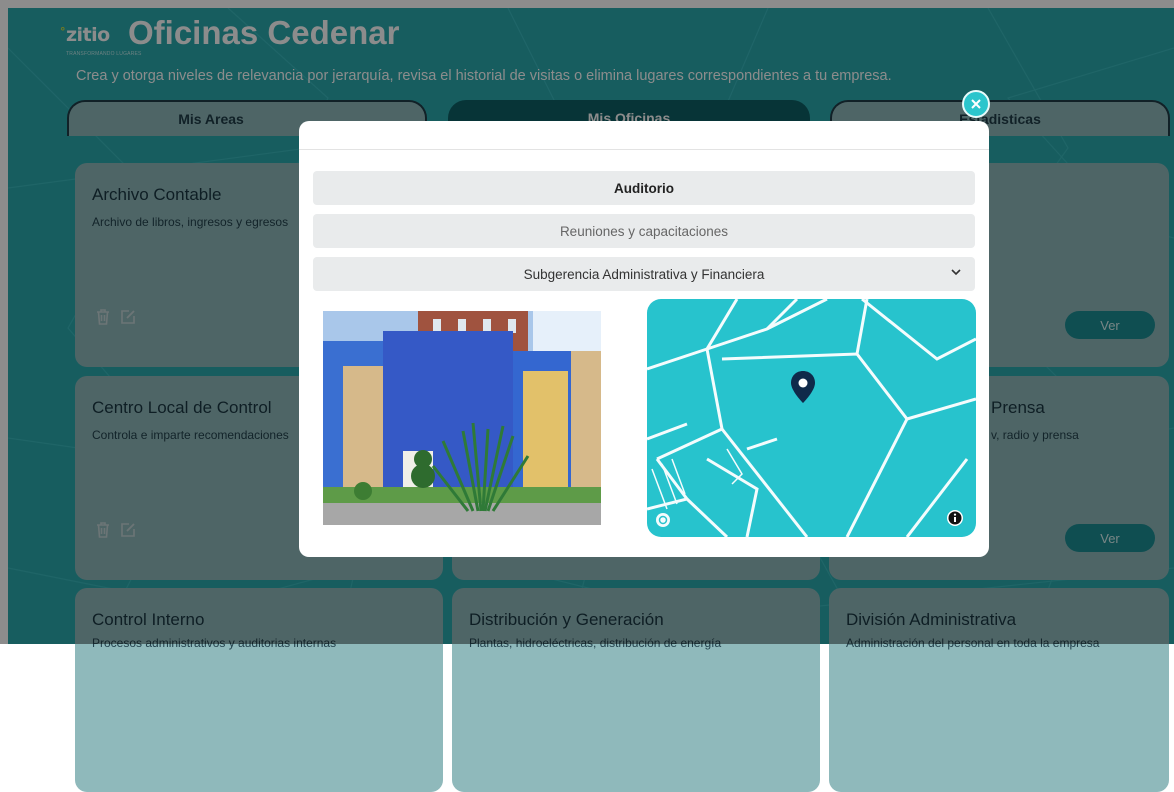  I want to click on office-map, so click(811, 418).